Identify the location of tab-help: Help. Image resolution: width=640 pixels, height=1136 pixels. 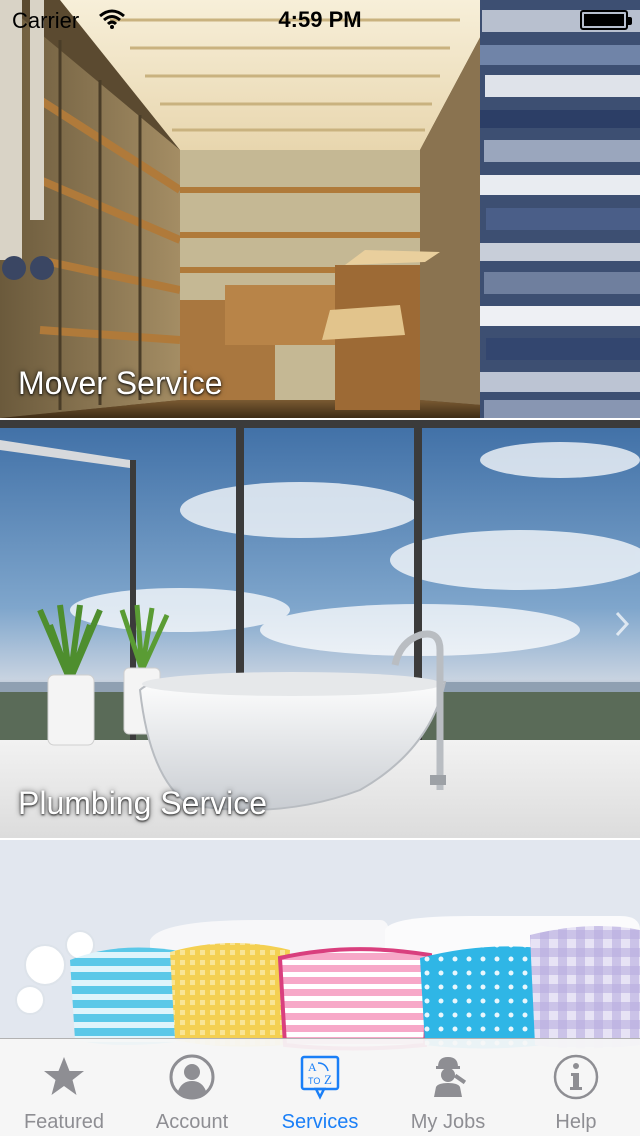
(576, 1087).